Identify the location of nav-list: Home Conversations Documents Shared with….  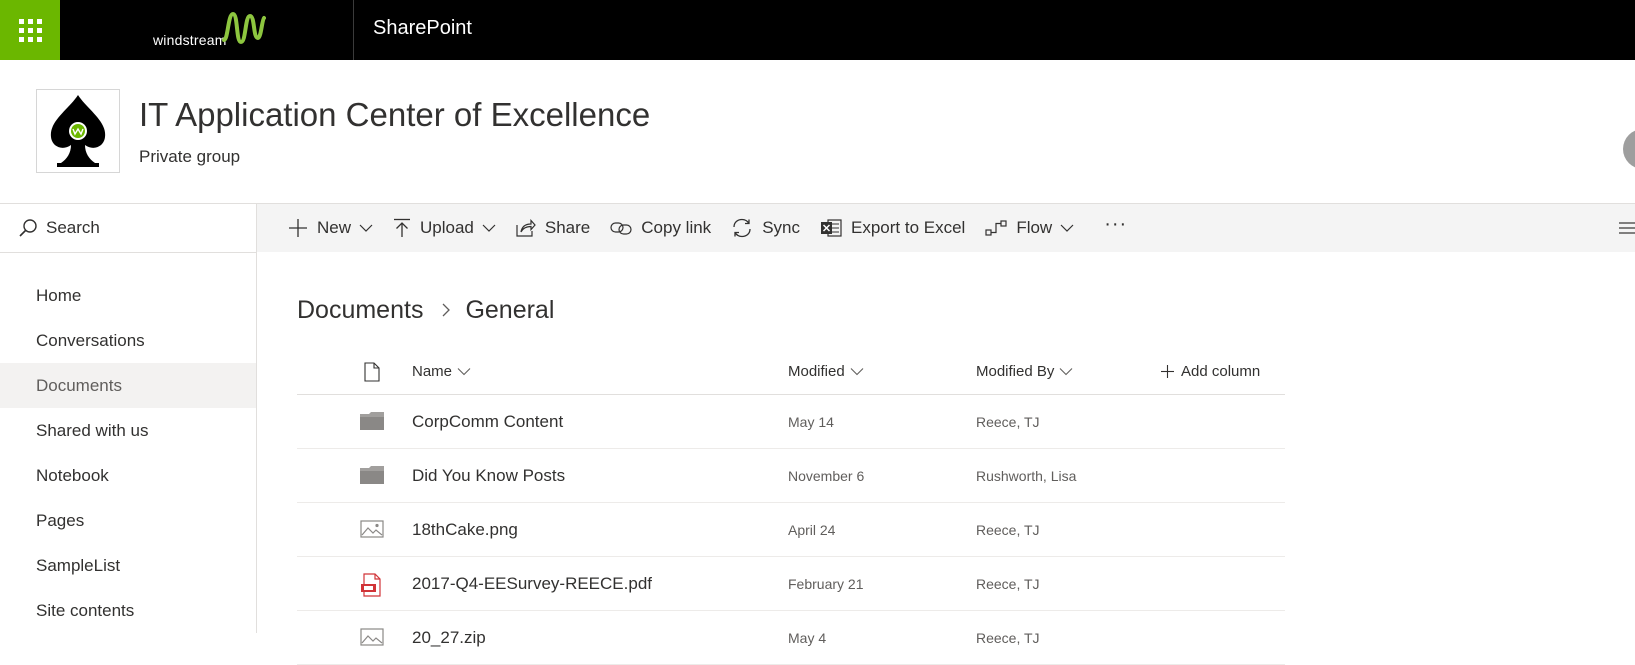
(128, 453).